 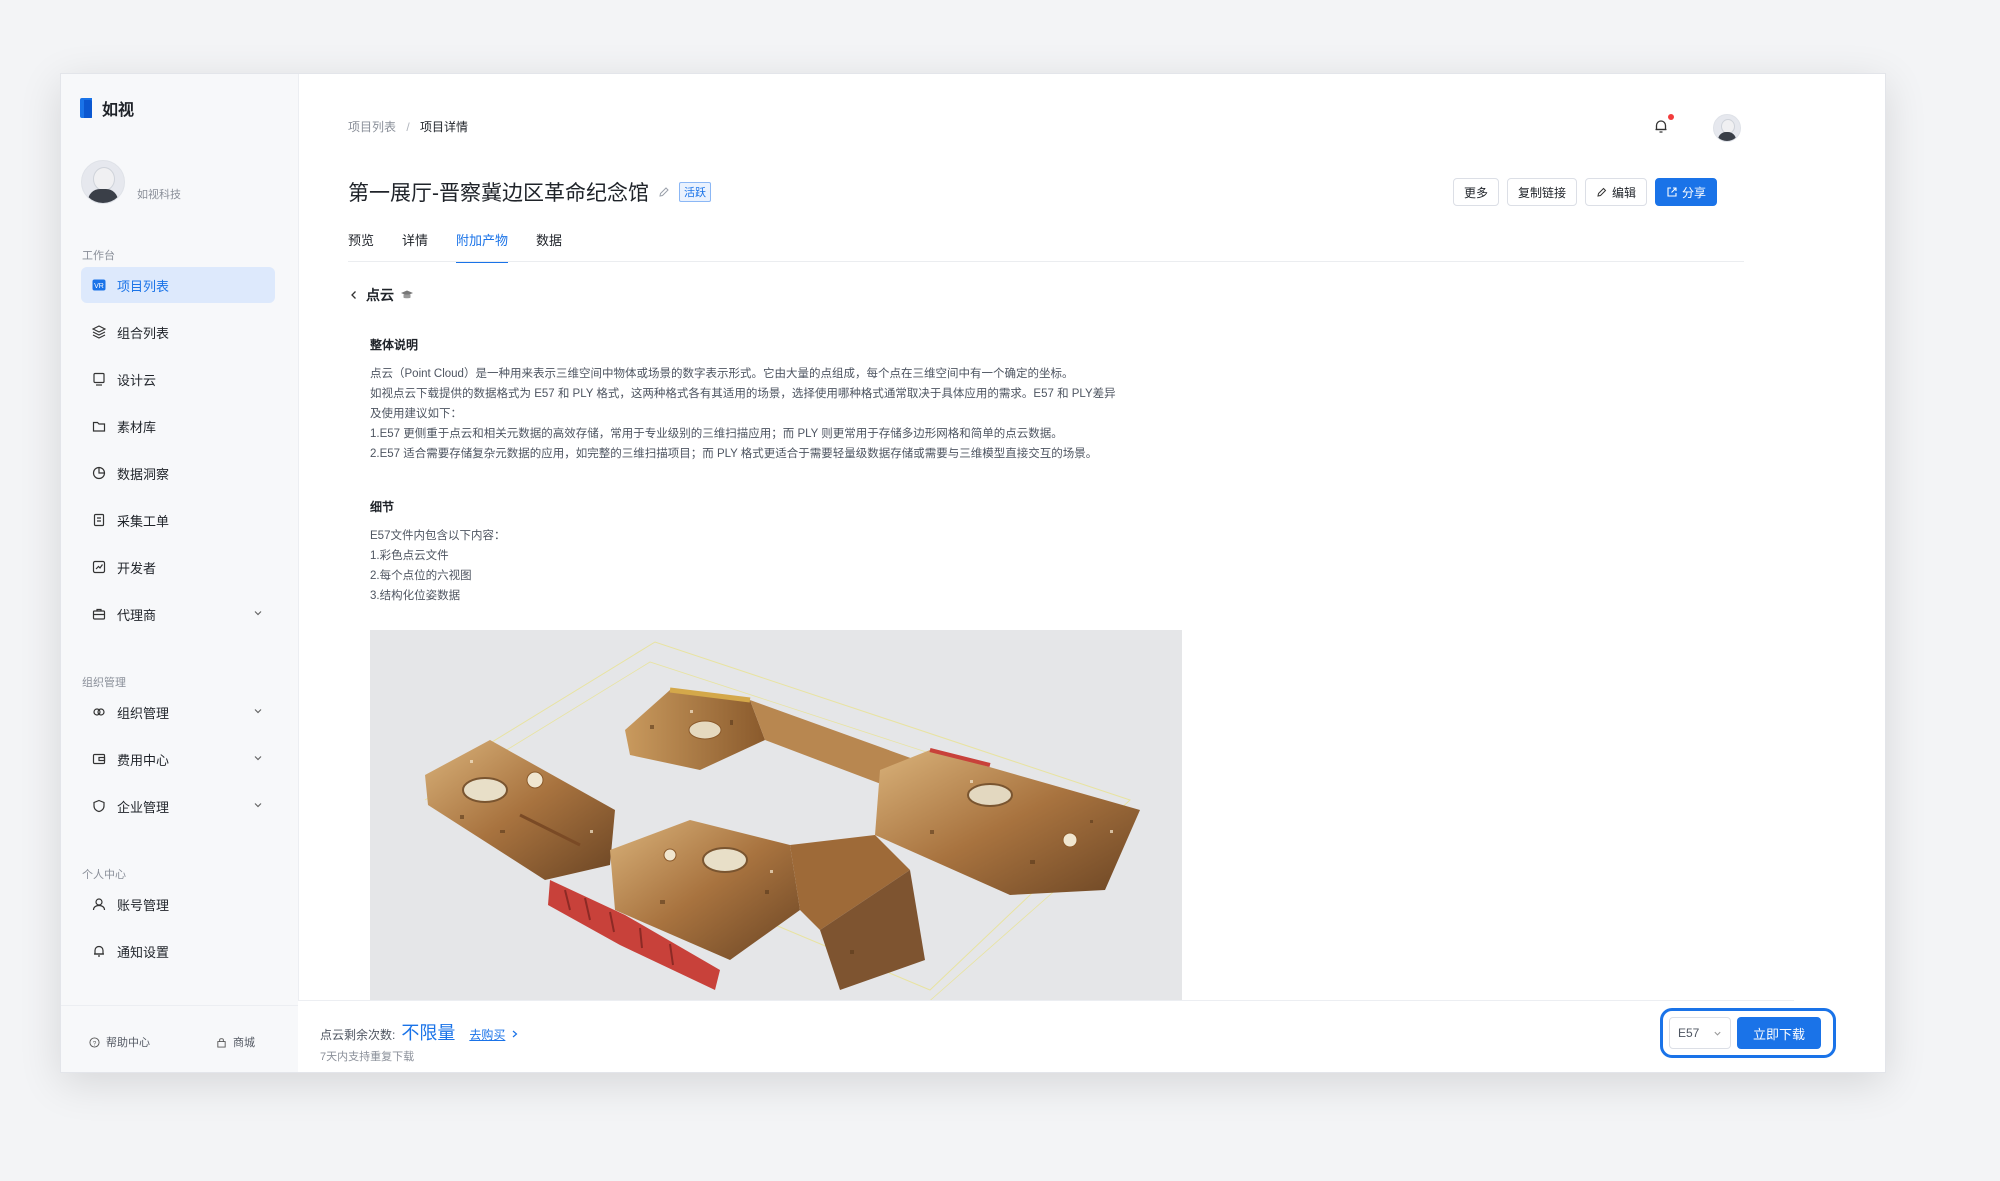 What do you see at coordinates (103, 182) in the screenshot?
I see `avatar` at bounding box center [103, 182].